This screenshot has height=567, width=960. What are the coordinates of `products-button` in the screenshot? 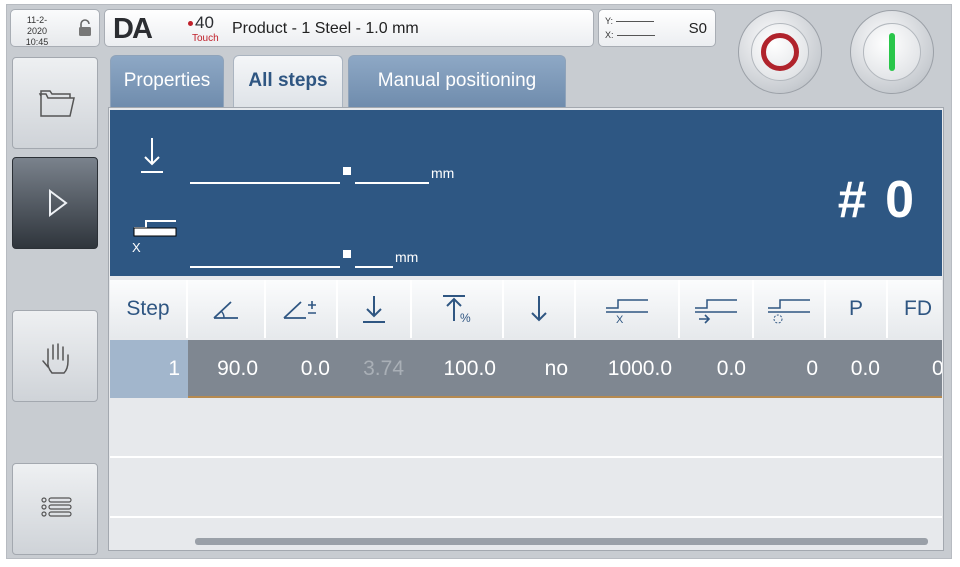 It's located at (55, 103).